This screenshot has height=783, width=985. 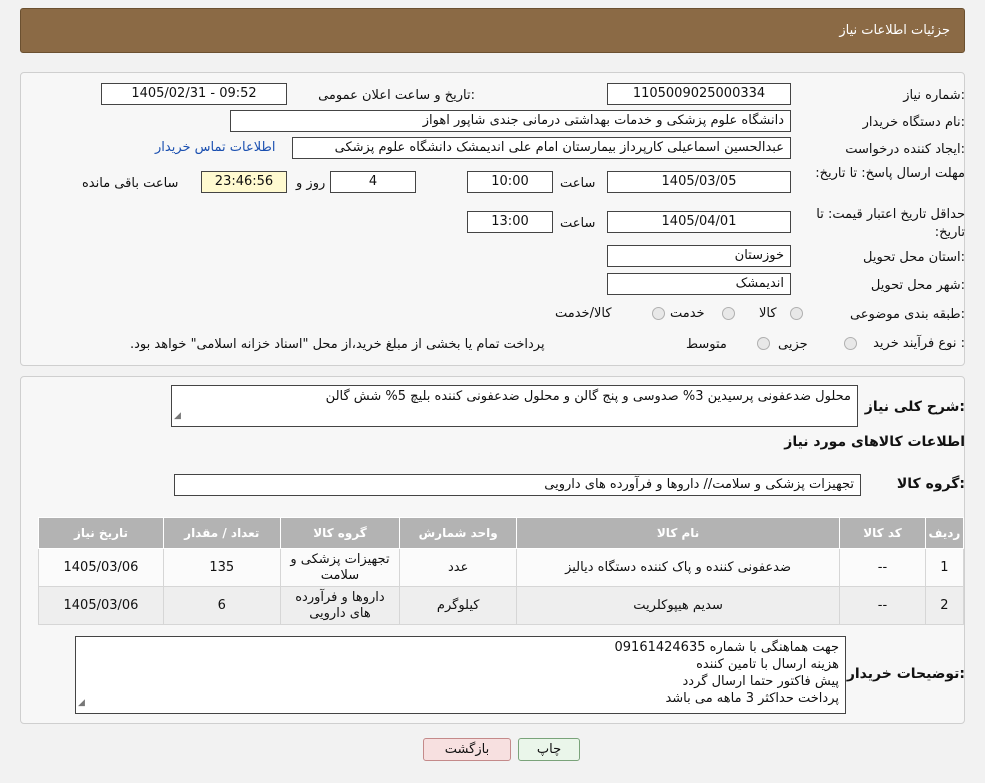 What do you see at coordinates (944, 605) in the screenshot?
I see `cell-row: 2` at bounding box center [944, 605].